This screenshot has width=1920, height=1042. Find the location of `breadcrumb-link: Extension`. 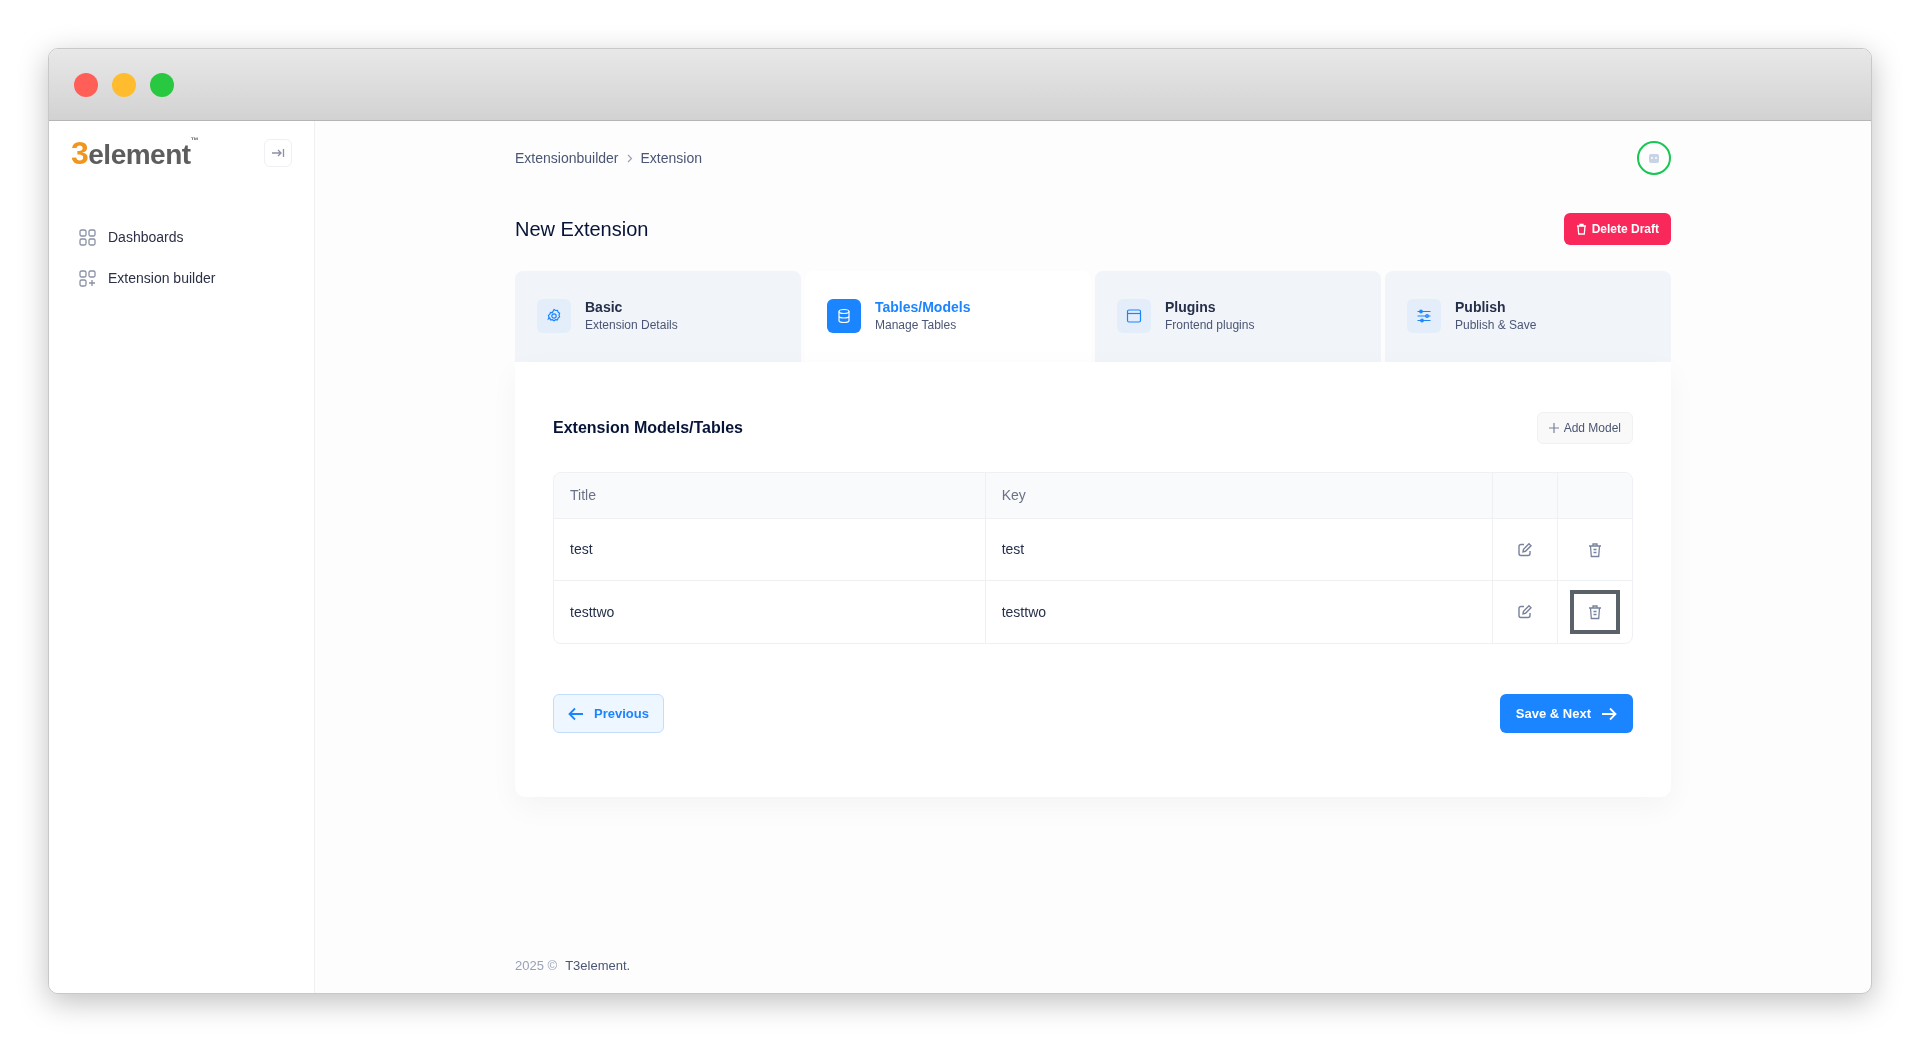

breadcrumb-link: Extension is located at coordinates (671, 158).